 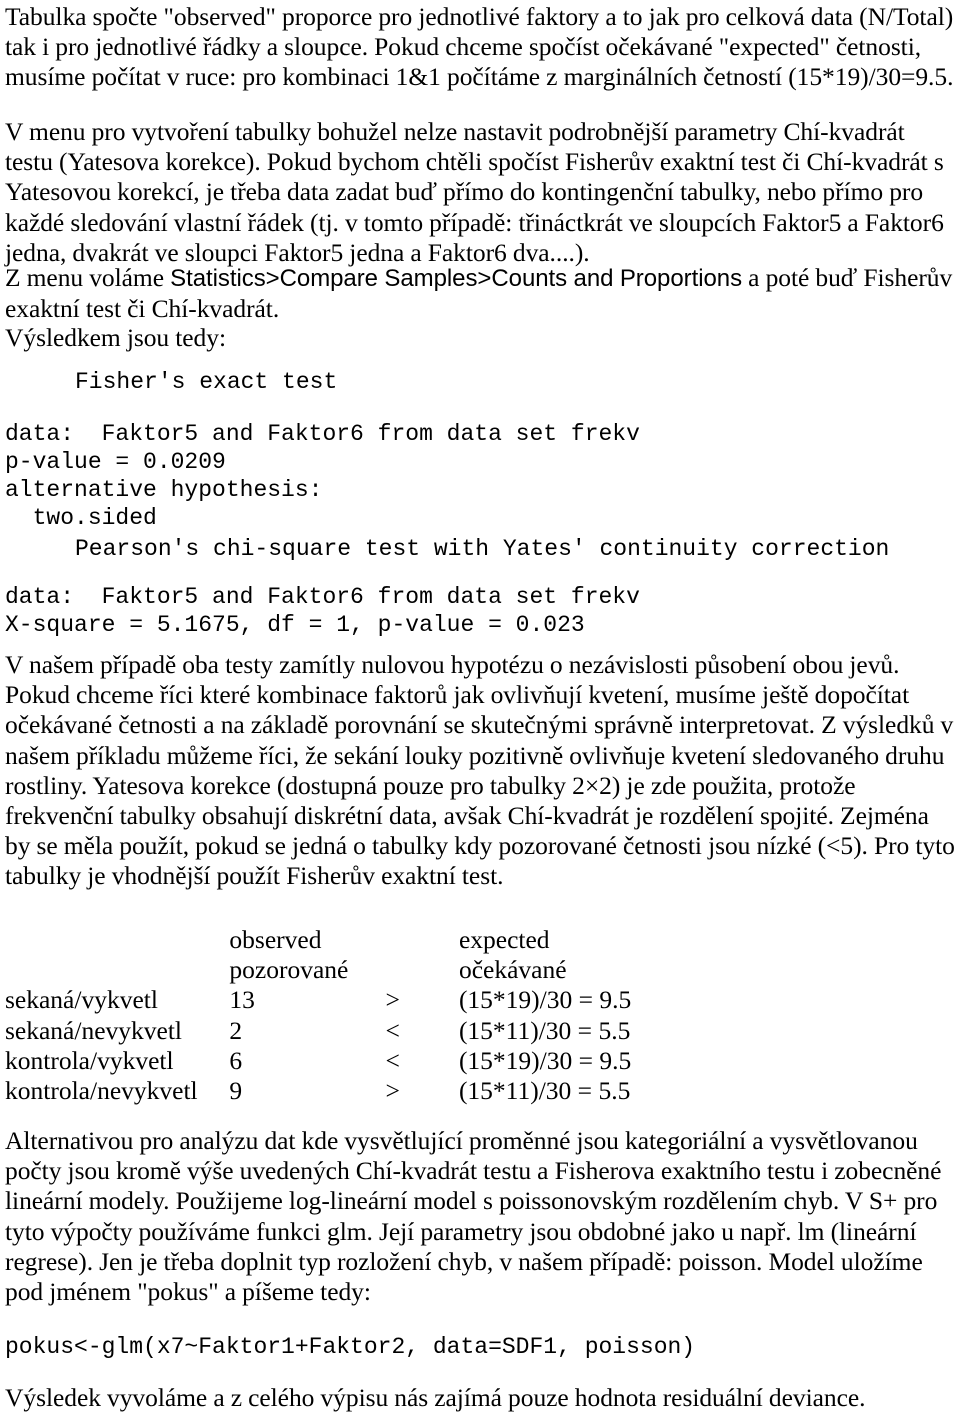 What do you see at coordinates (115, 462) in the screenshot?
I see `fisher-output-line-1: p-value = 0.0209` at bounding box center [115, 462].